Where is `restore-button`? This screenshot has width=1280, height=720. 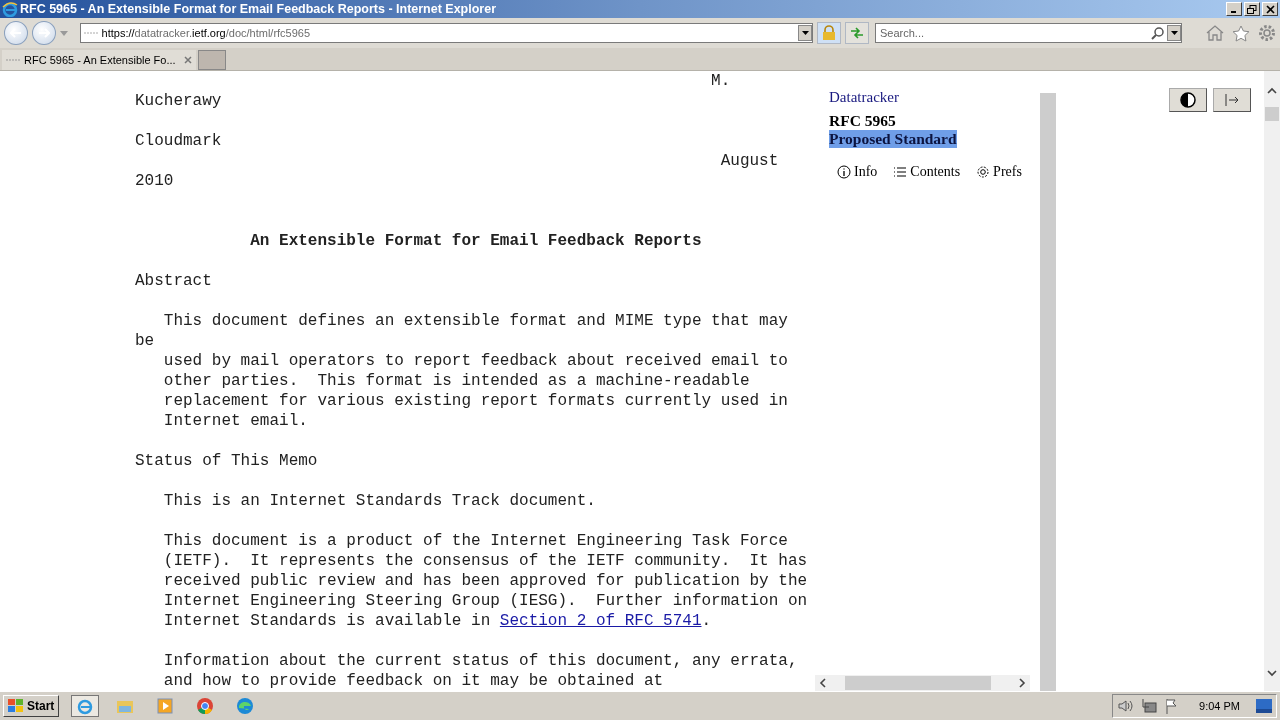
restore-button is located at coordinates (1252, 9).